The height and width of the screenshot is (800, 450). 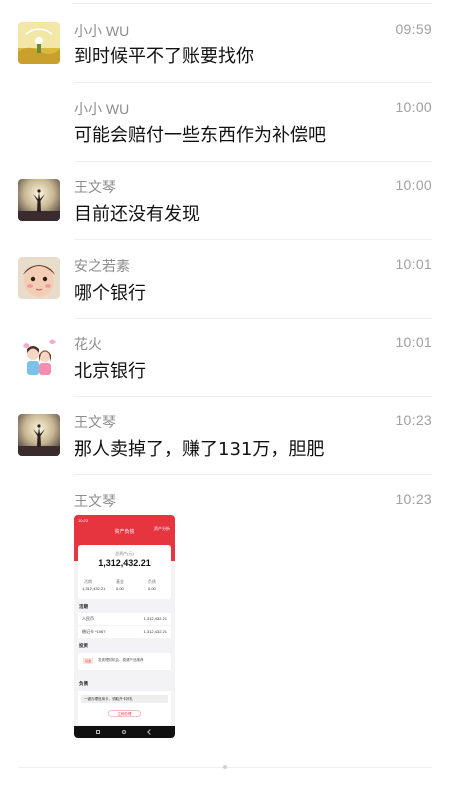 I want to click on scroll-indicator, so click(x=225, y=767).